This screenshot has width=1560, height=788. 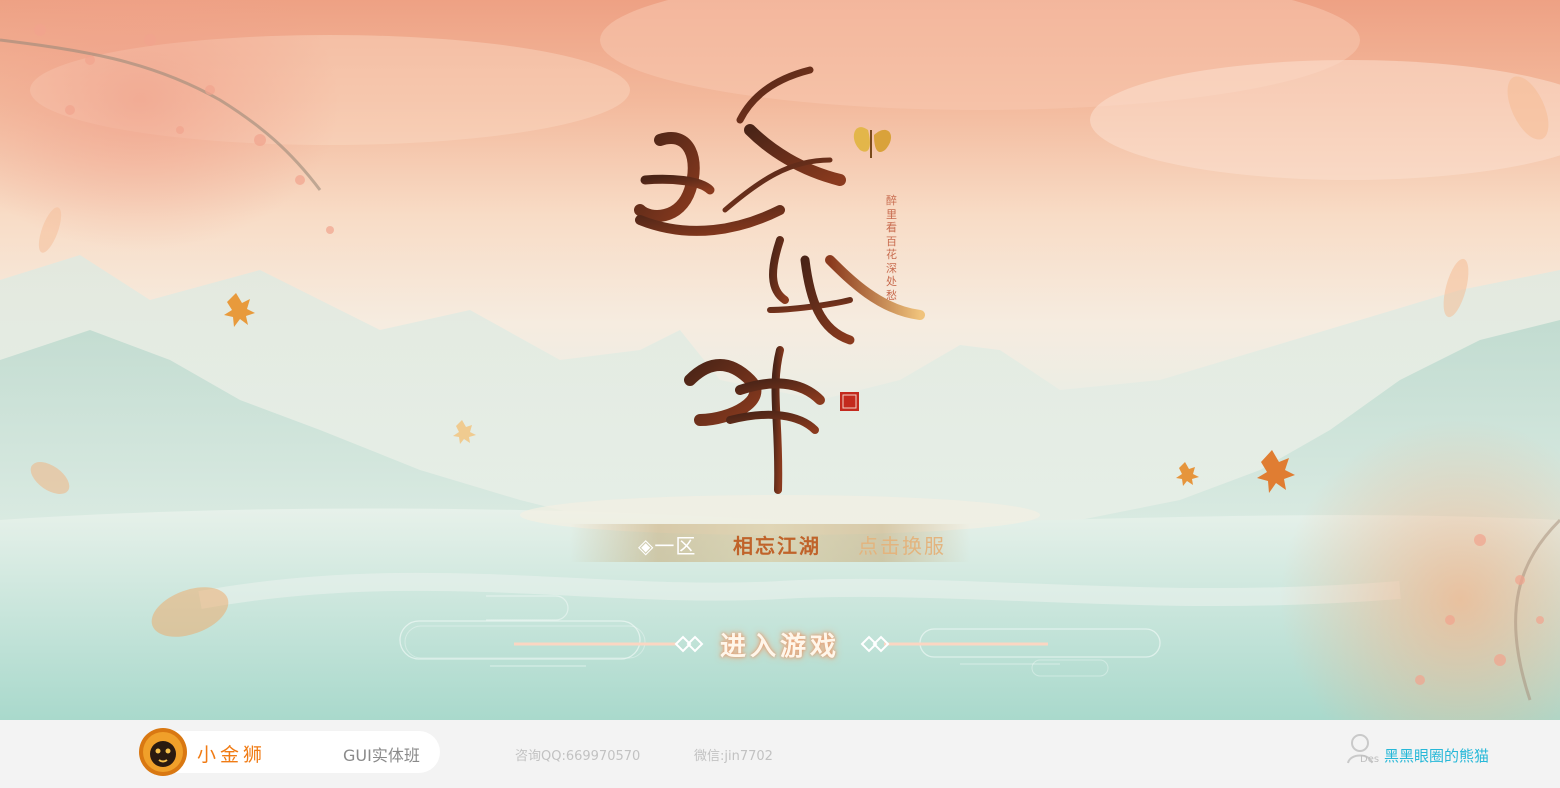 I want to click on server-zone: ◈一区, so click(x=667, y=546).